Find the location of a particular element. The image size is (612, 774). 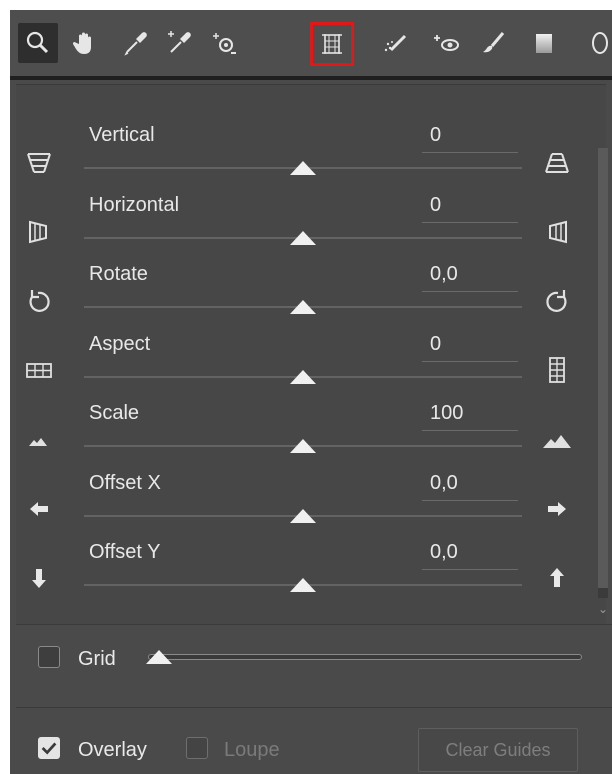

adjustment-brush-tool is located at coordinates (494, 43).